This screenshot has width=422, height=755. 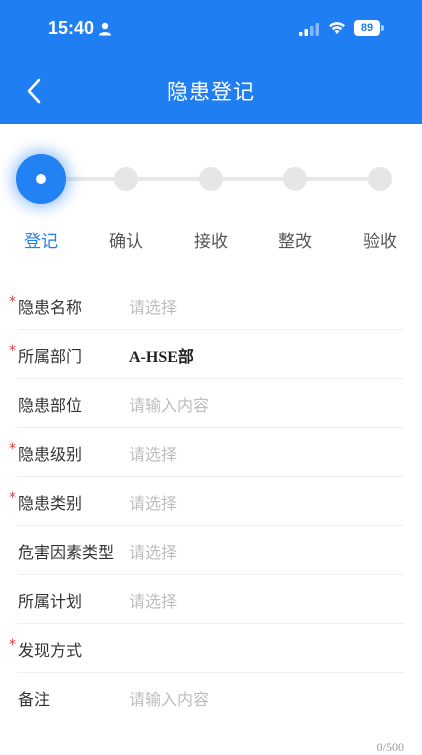 What do you see at coordinates (153, 551) in the screenshot?
I see `hazard-factor-type-select: 请选择` at bounding box center [153, 551].